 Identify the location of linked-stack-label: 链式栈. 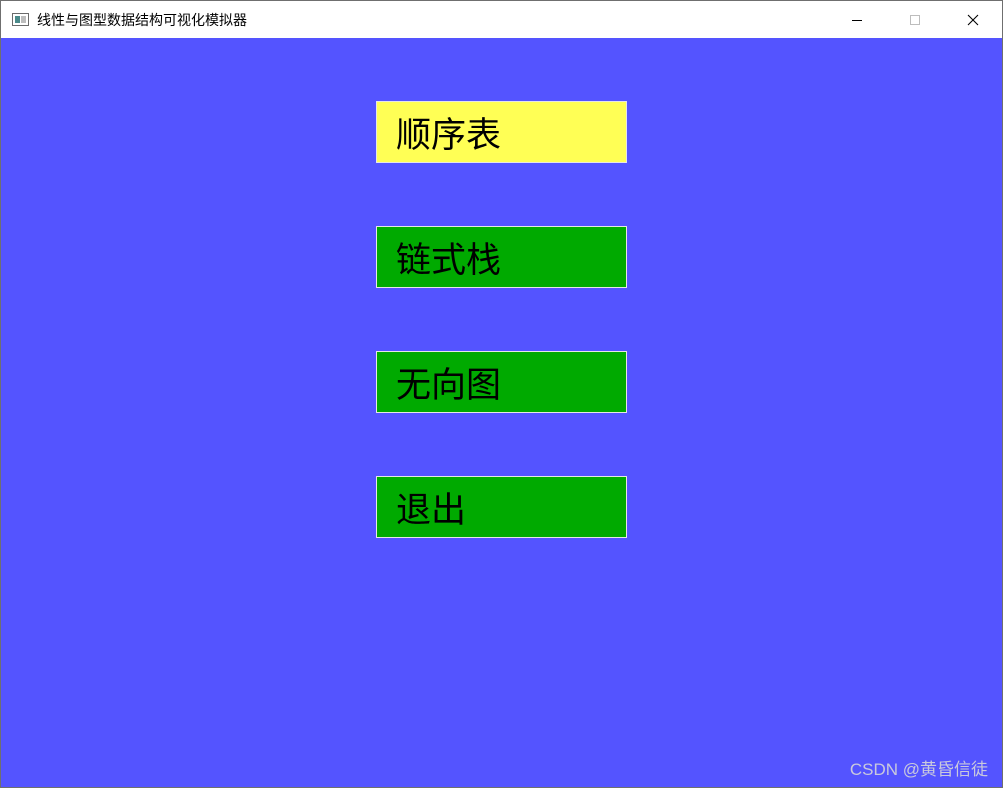
(449, 260).